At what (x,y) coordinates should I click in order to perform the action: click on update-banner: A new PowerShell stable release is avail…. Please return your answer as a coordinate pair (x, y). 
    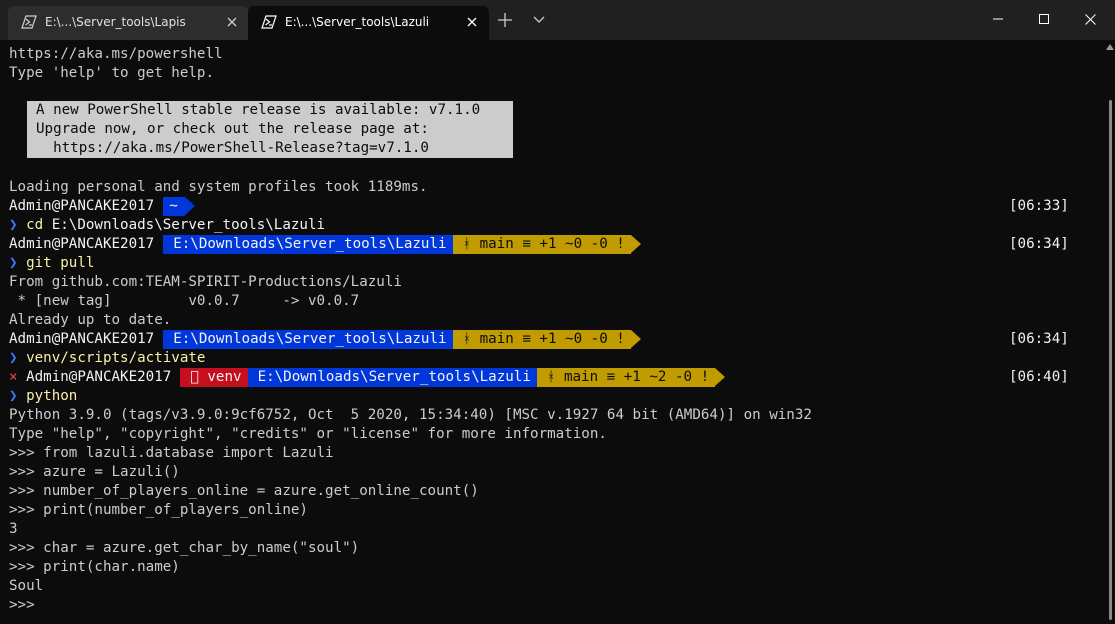
    Looking at the image, I should click on (270, 129).